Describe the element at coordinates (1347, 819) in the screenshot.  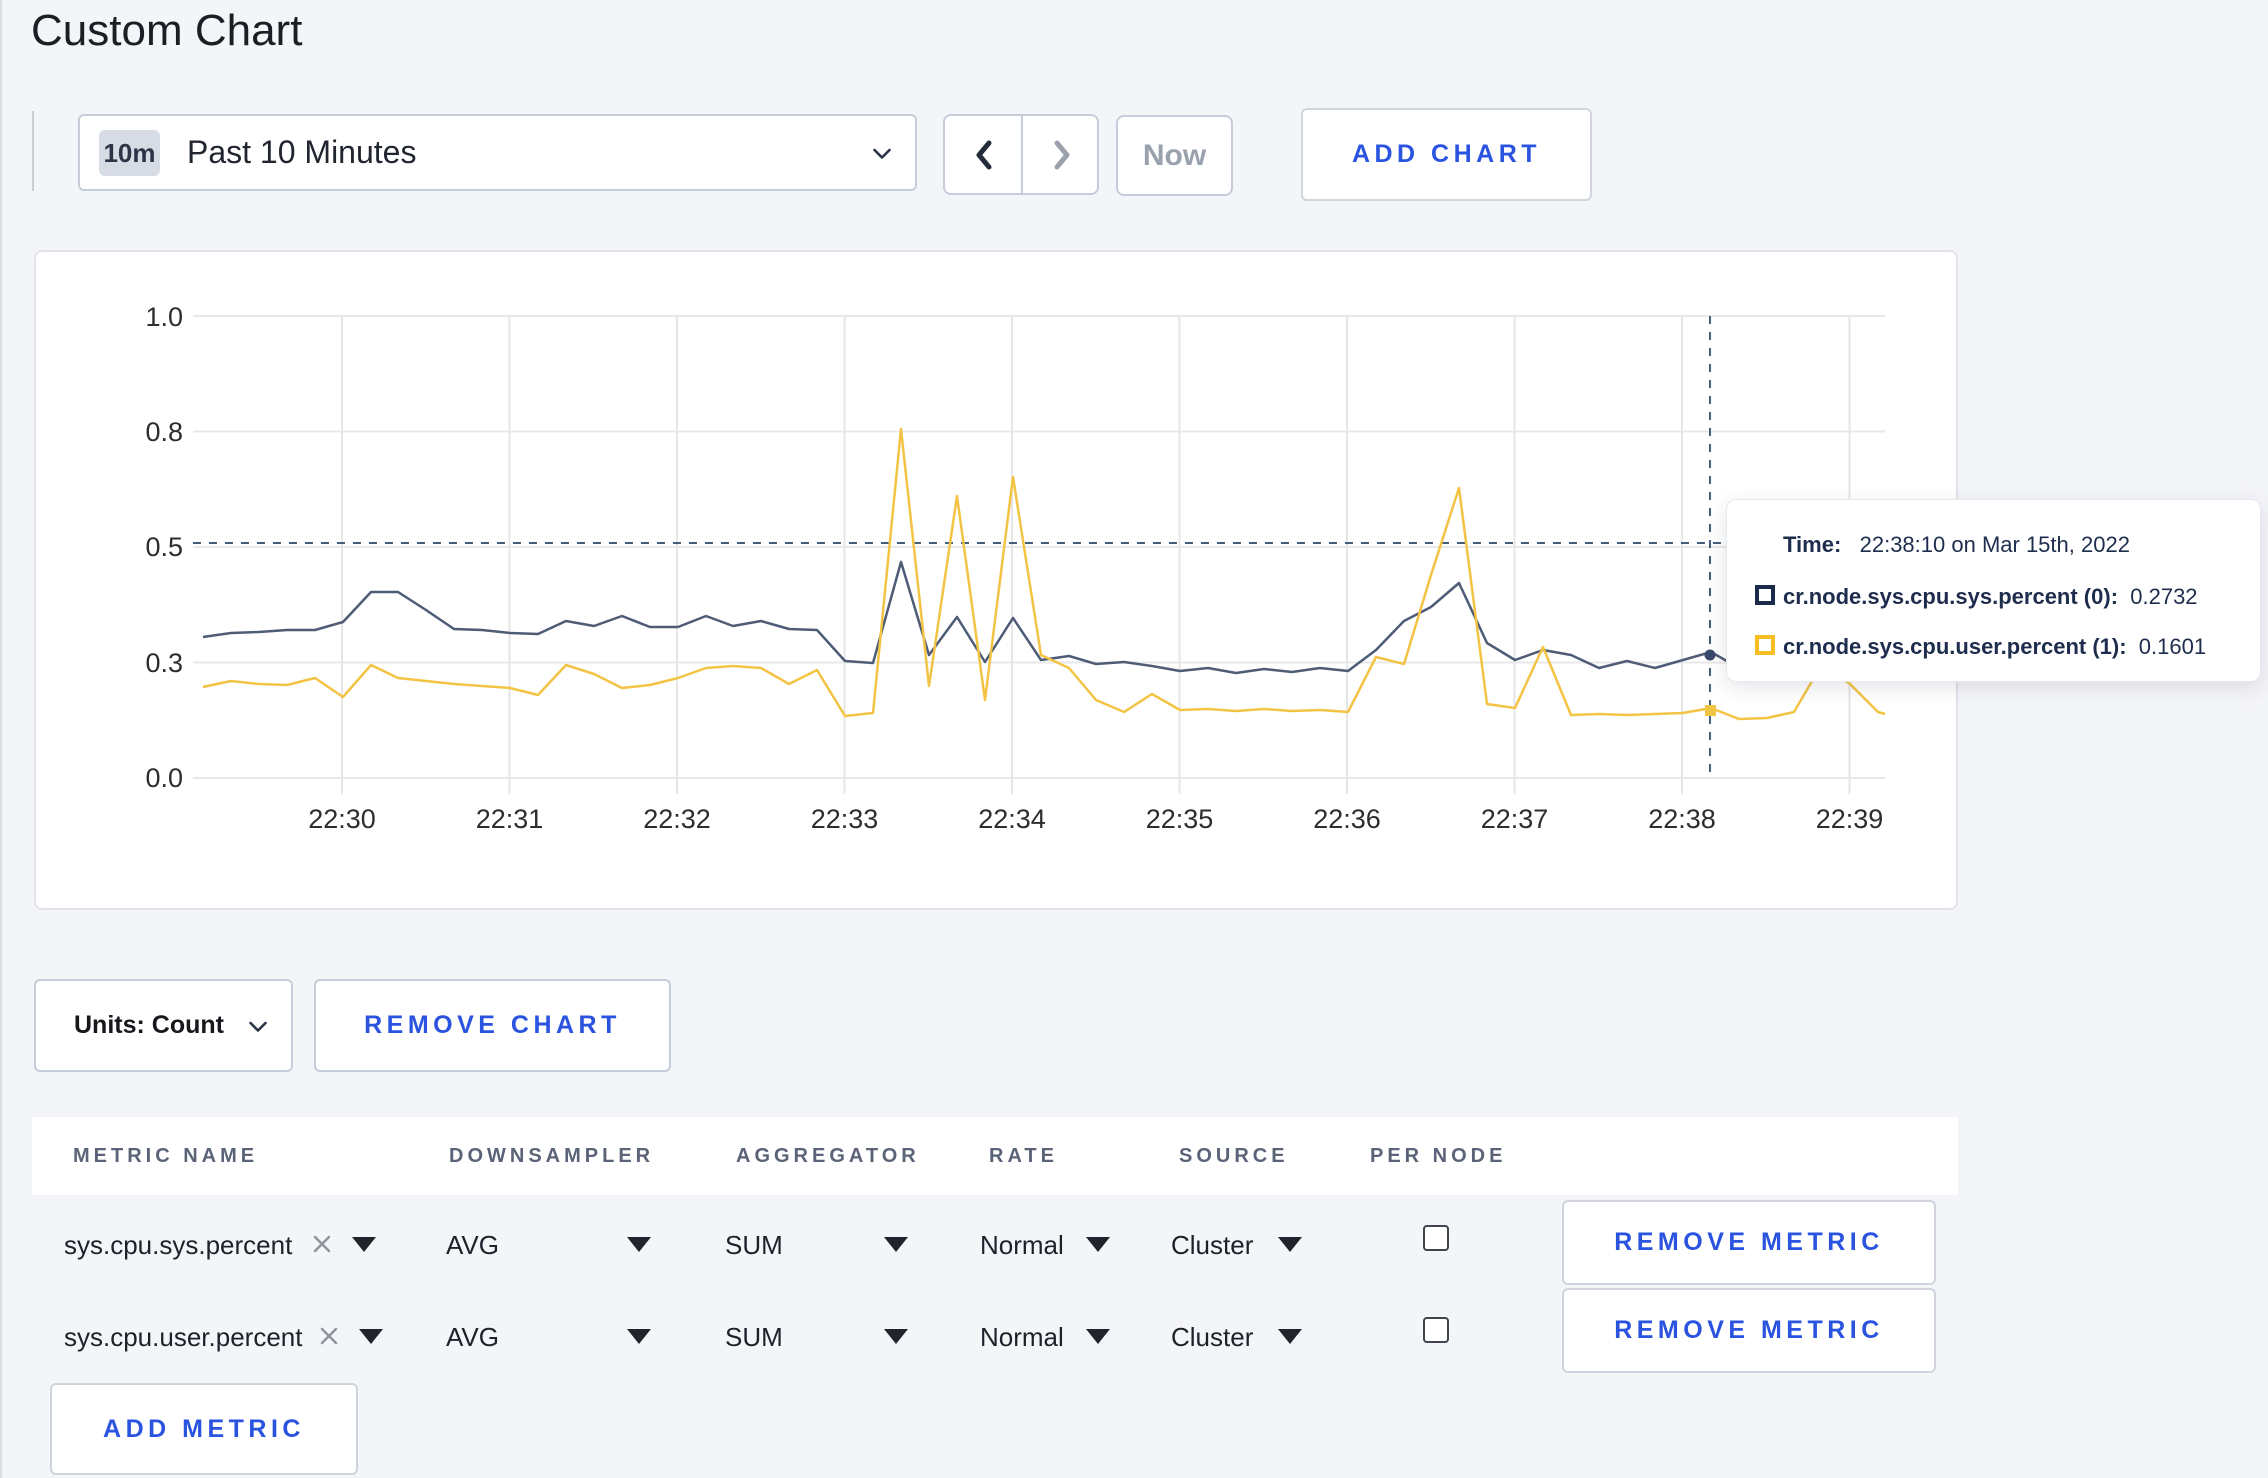
I see `svg-text: 22:36` at that location.